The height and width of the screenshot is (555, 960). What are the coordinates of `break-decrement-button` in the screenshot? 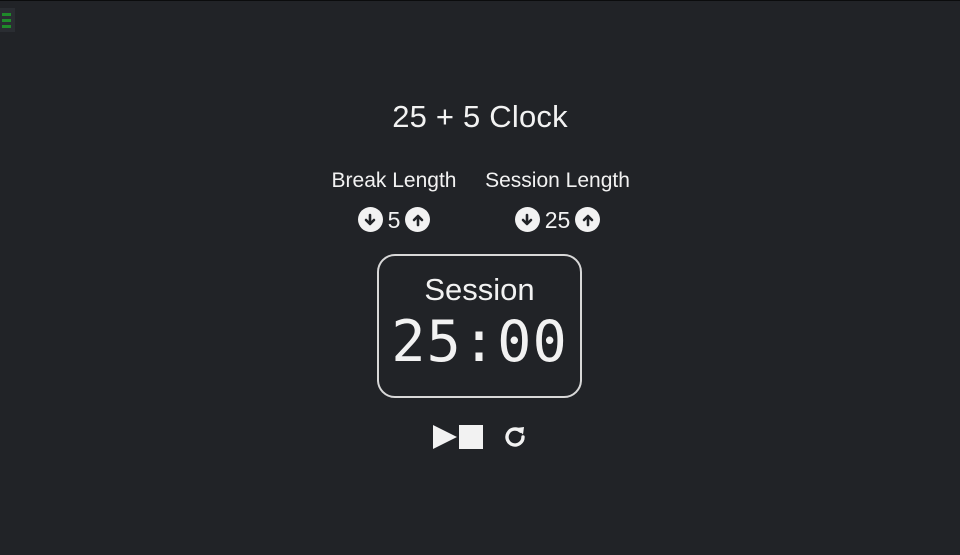 It's located at (370, 219).